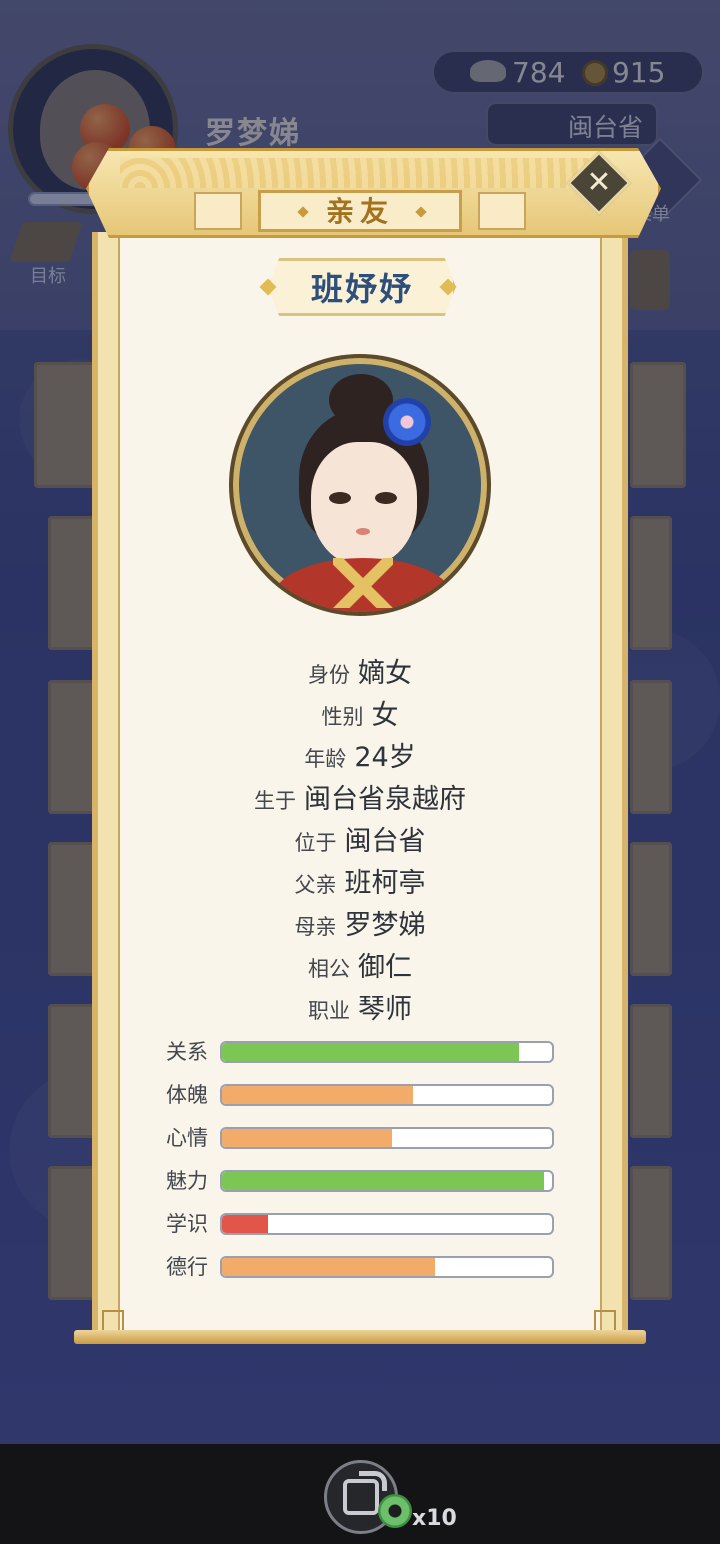  What do you see at coordinates (187, 1138) in the screenshot?
I see `stat-label-mood: 心情` at bounding box center [187, 1138].